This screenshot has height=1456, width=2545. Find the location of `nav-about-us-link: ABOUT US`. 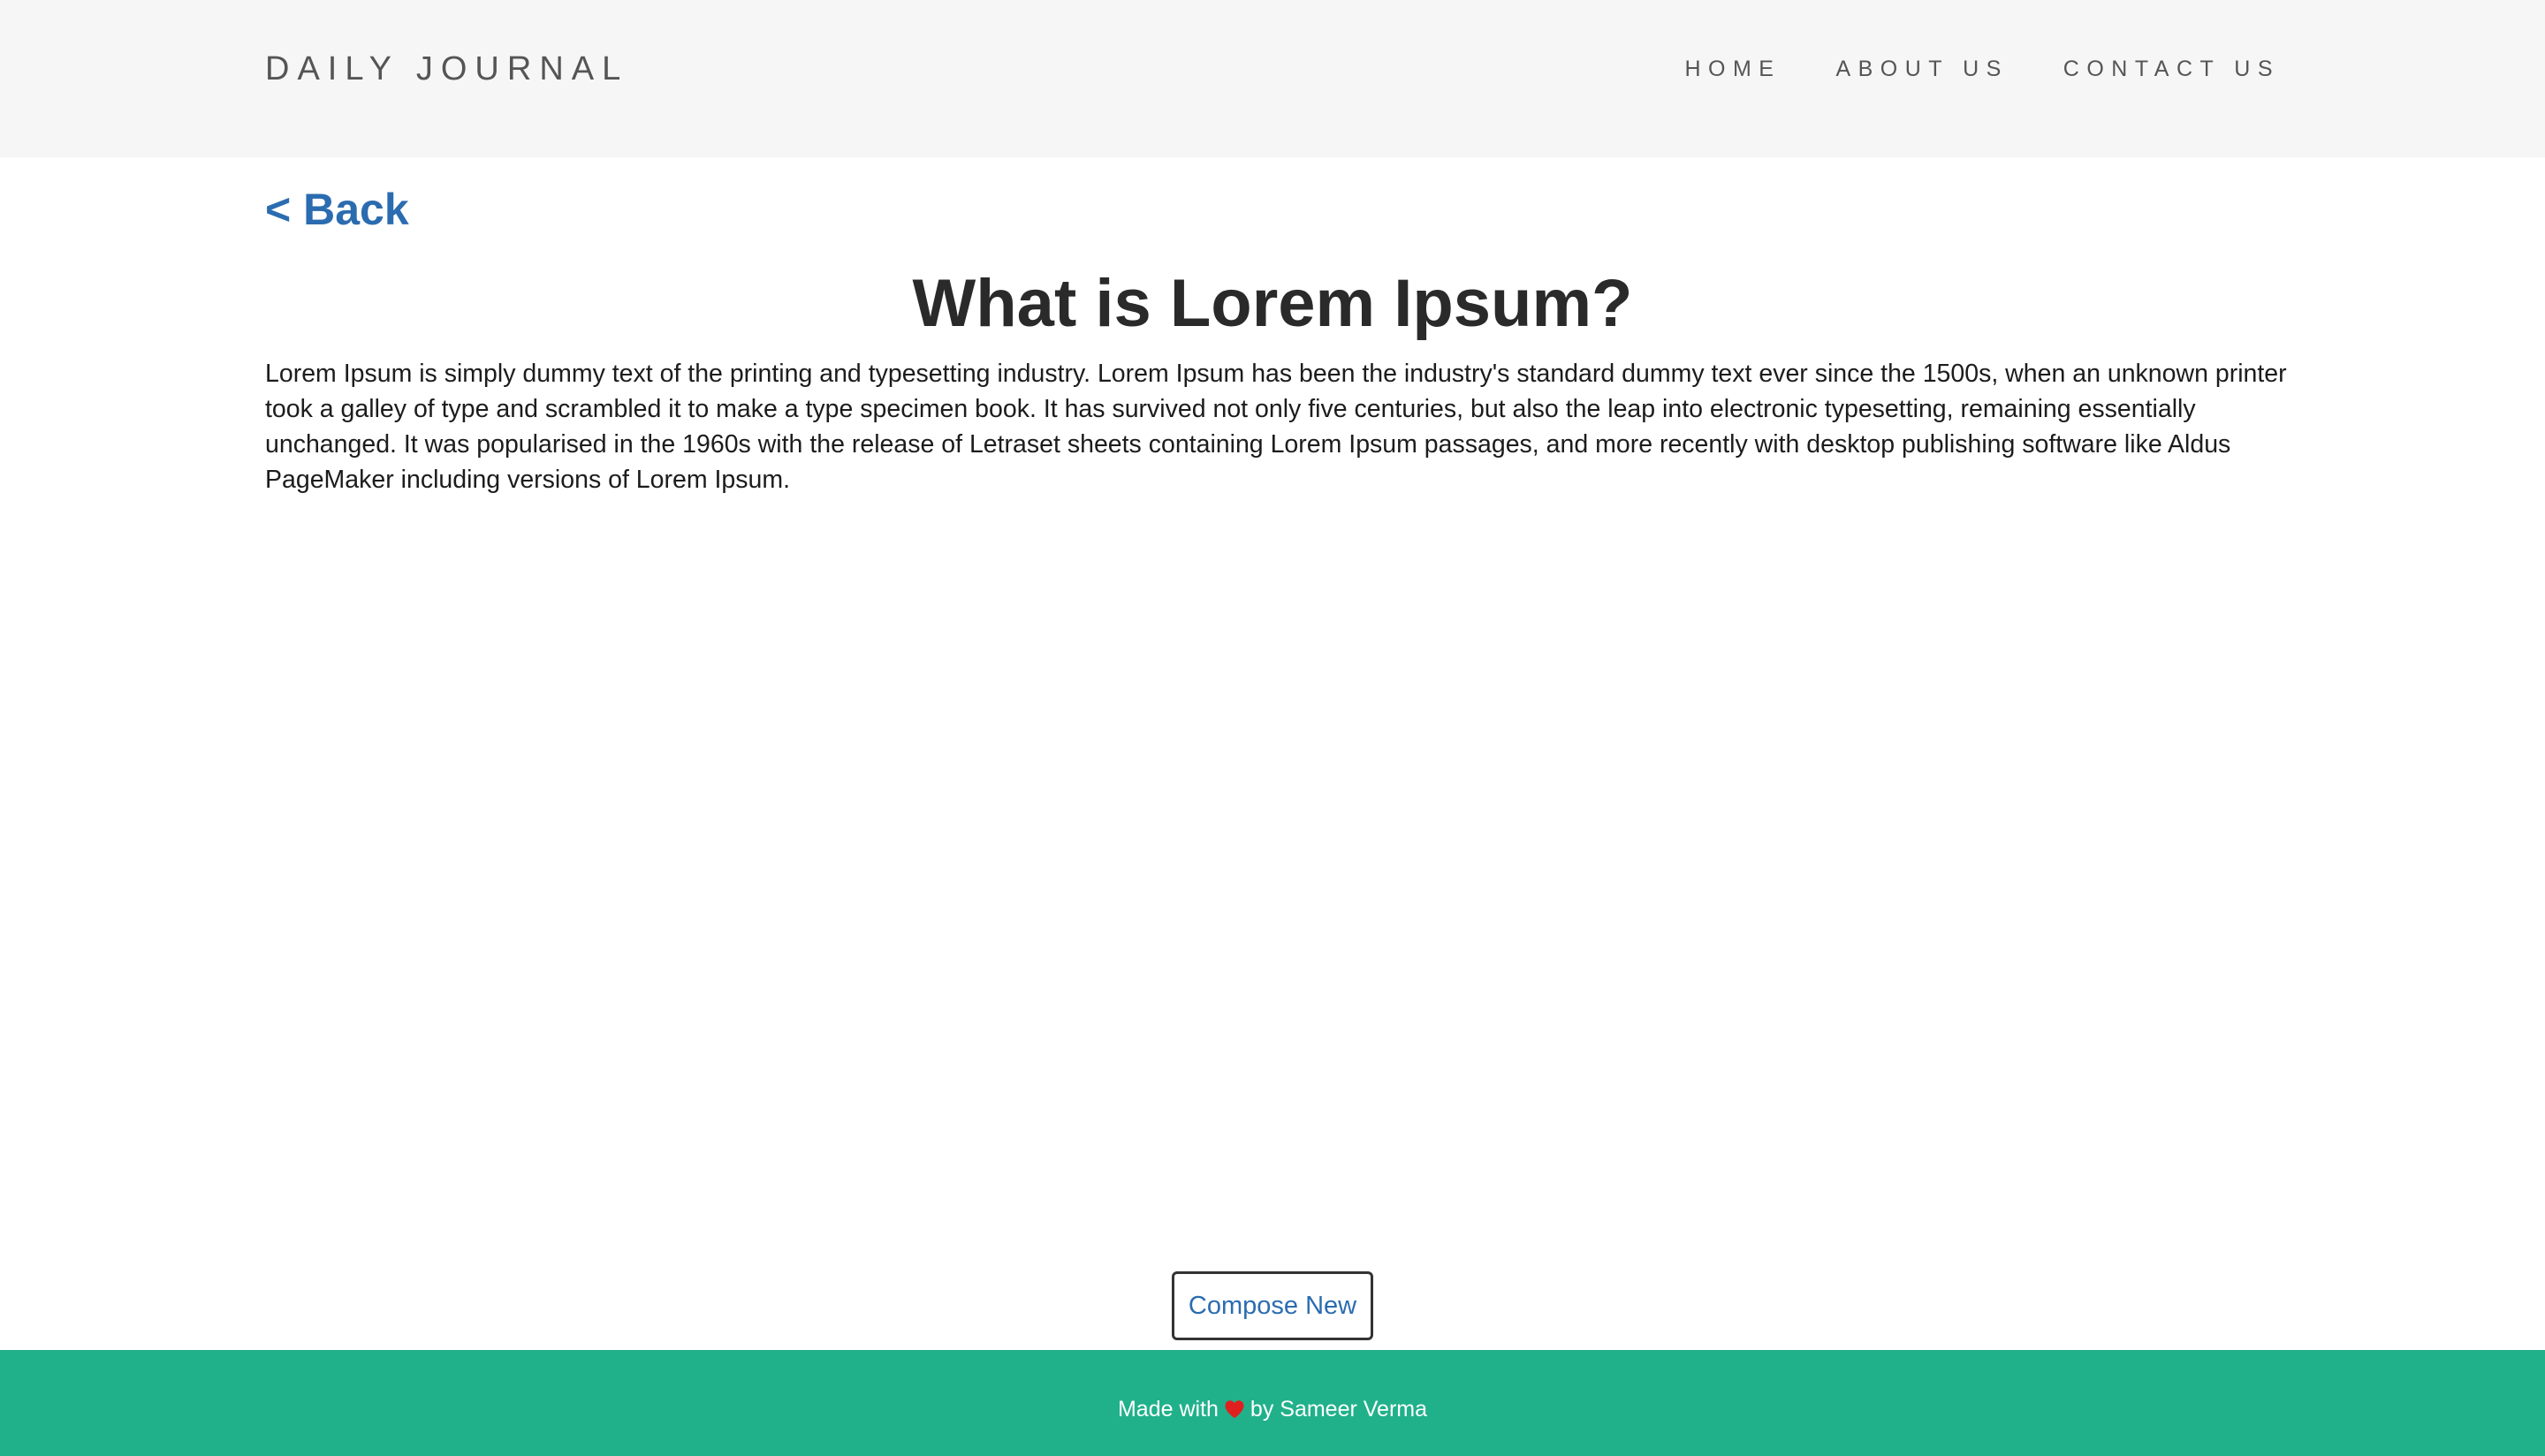

nav-about-us-link: ABOUT US is located at coordinates (1921, 69).